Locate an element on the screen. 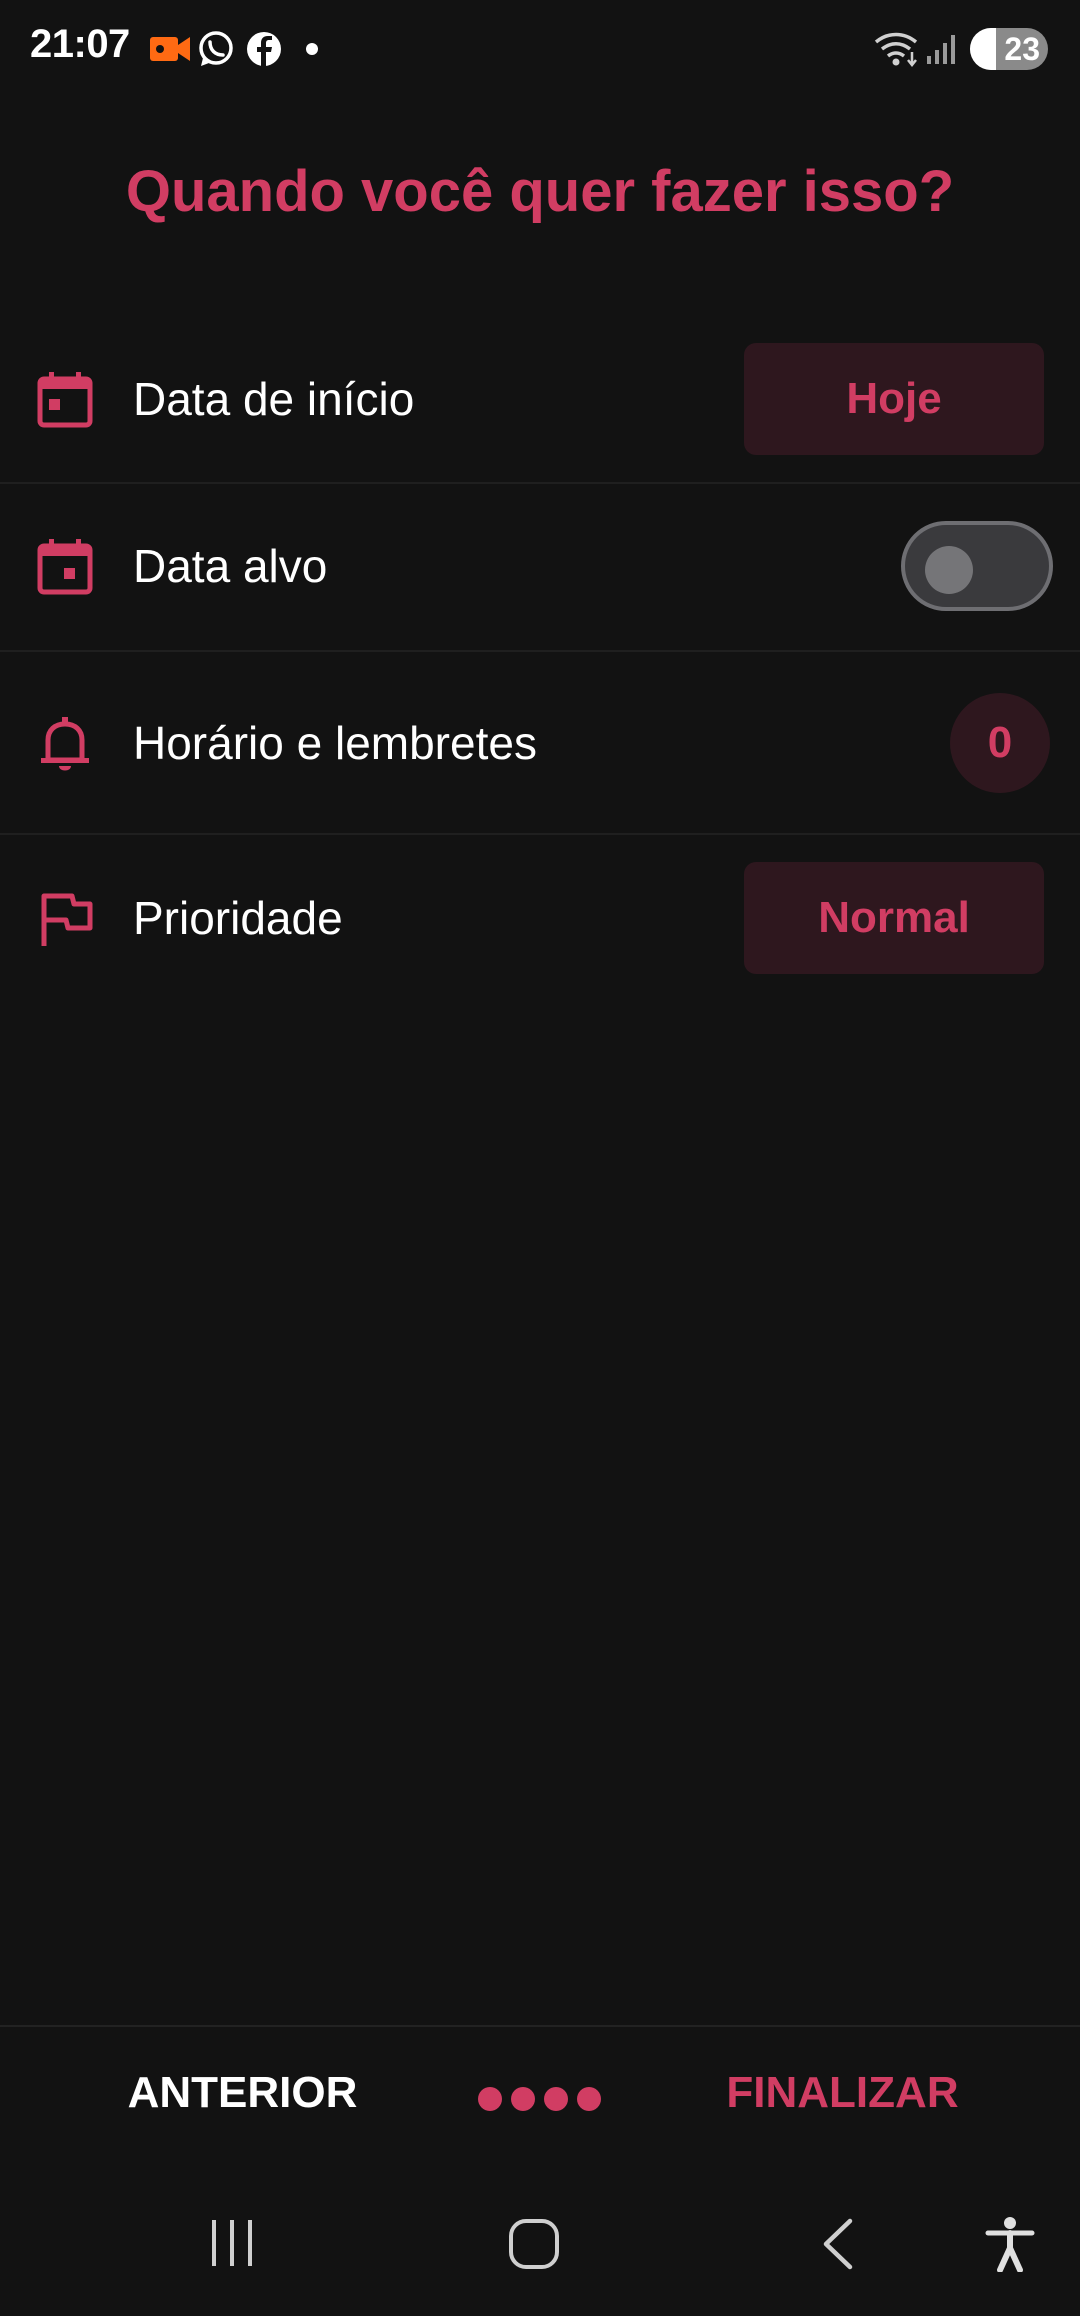  notification-dot-icon is located at coordinates (312, 49).